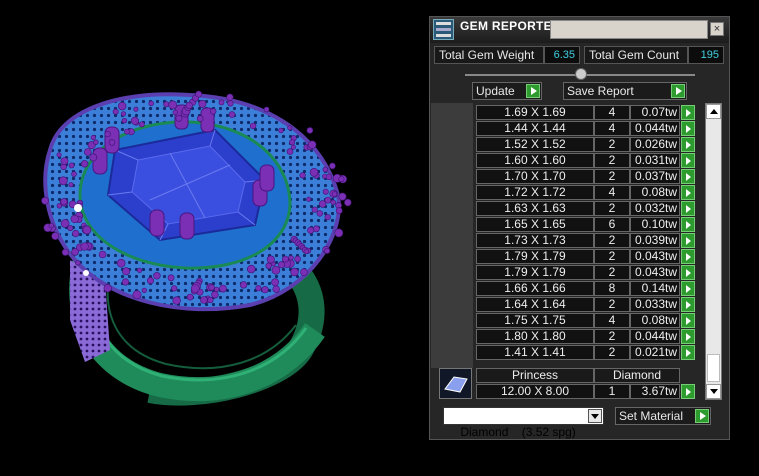 Image resolution: width=759 pixels, height=476 pixels. Describe the element at coordinates (655, 288) in the screenshot. I see `gem-weight: 0.14tw` at that location.